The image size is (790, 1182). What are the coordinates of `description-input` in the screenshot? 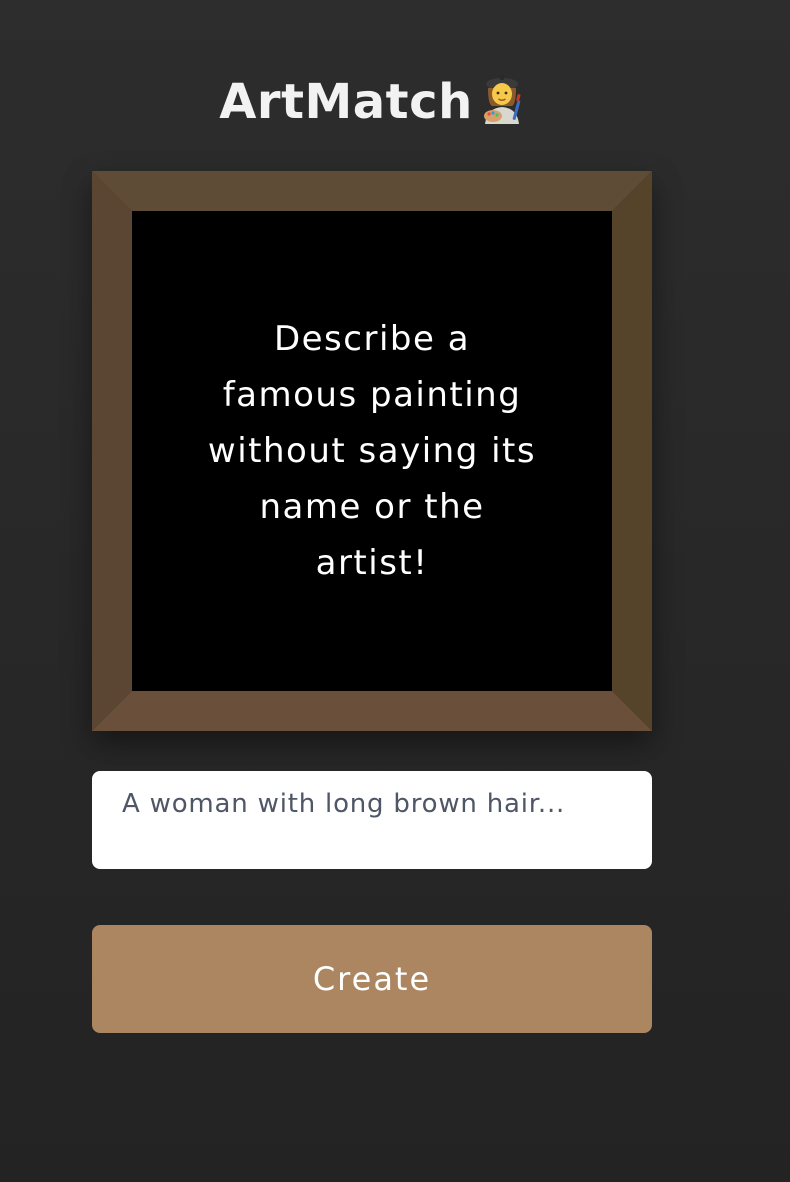 It's located at (372, 820).